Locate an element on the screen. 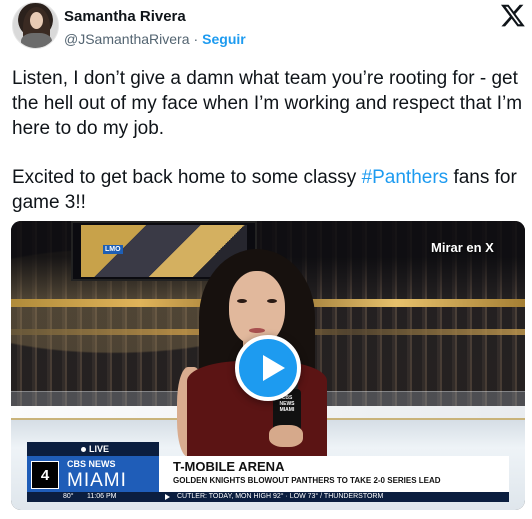 Image resolution: width=532 pixels, height=519 pixels. tweet-text-before: Excited to get back home to some classy is located at coordinates (187, 177).